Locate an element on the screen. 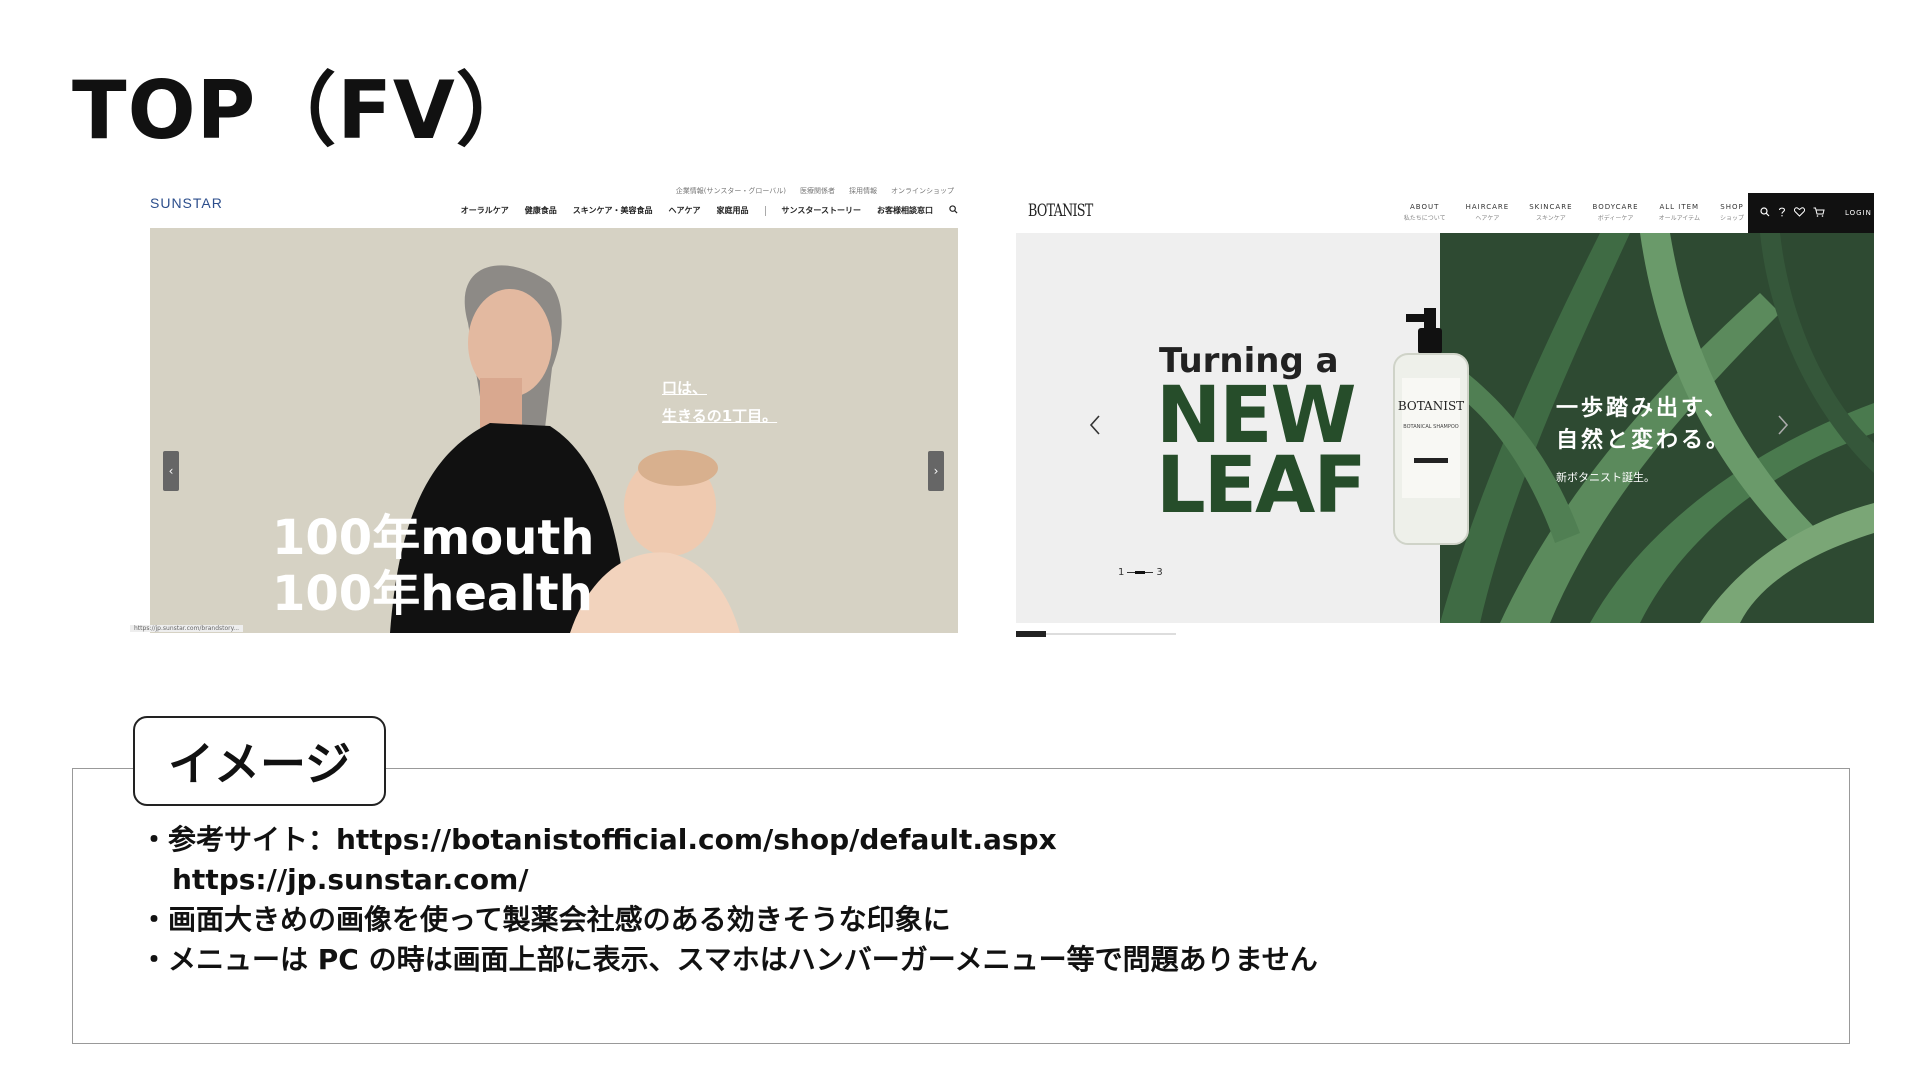  nav-sublabel: ボディーケア is located at coordinates (1615, 218).